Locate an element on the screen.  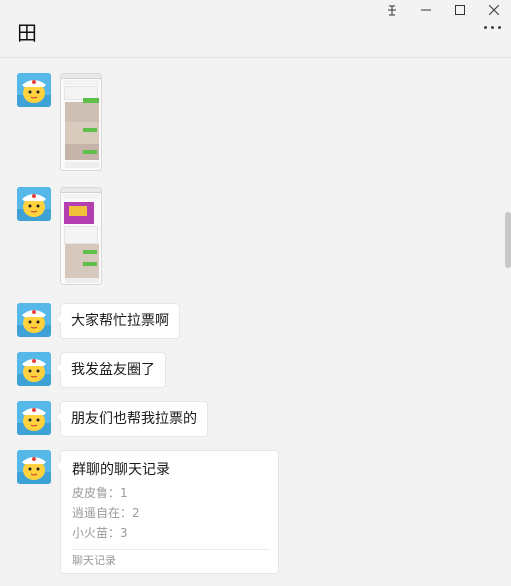
chat-record-line: 皮皮鲁：1 is located at coordinates (100, 493).